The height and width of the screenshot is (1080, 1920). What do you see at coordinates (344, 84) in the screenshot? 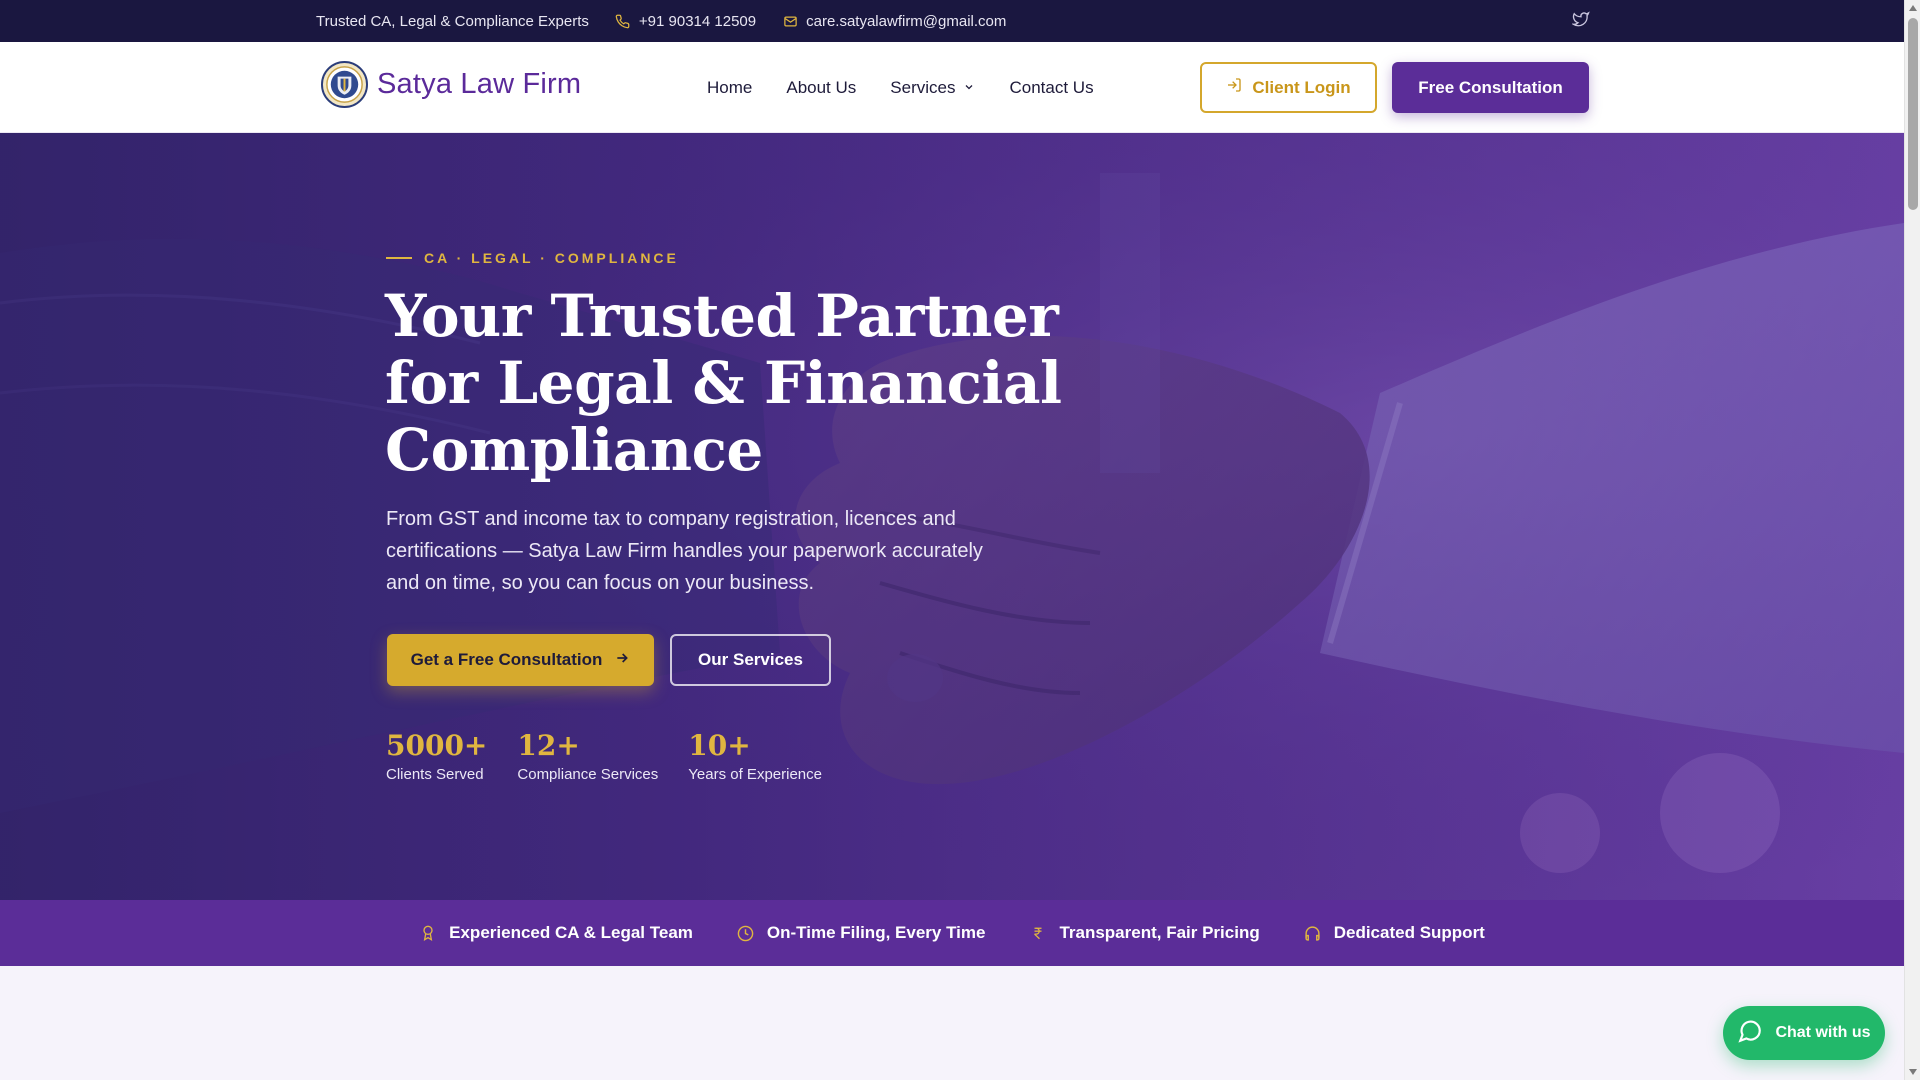
I see `seal-logo-icon` at bounding box center [344, 84].